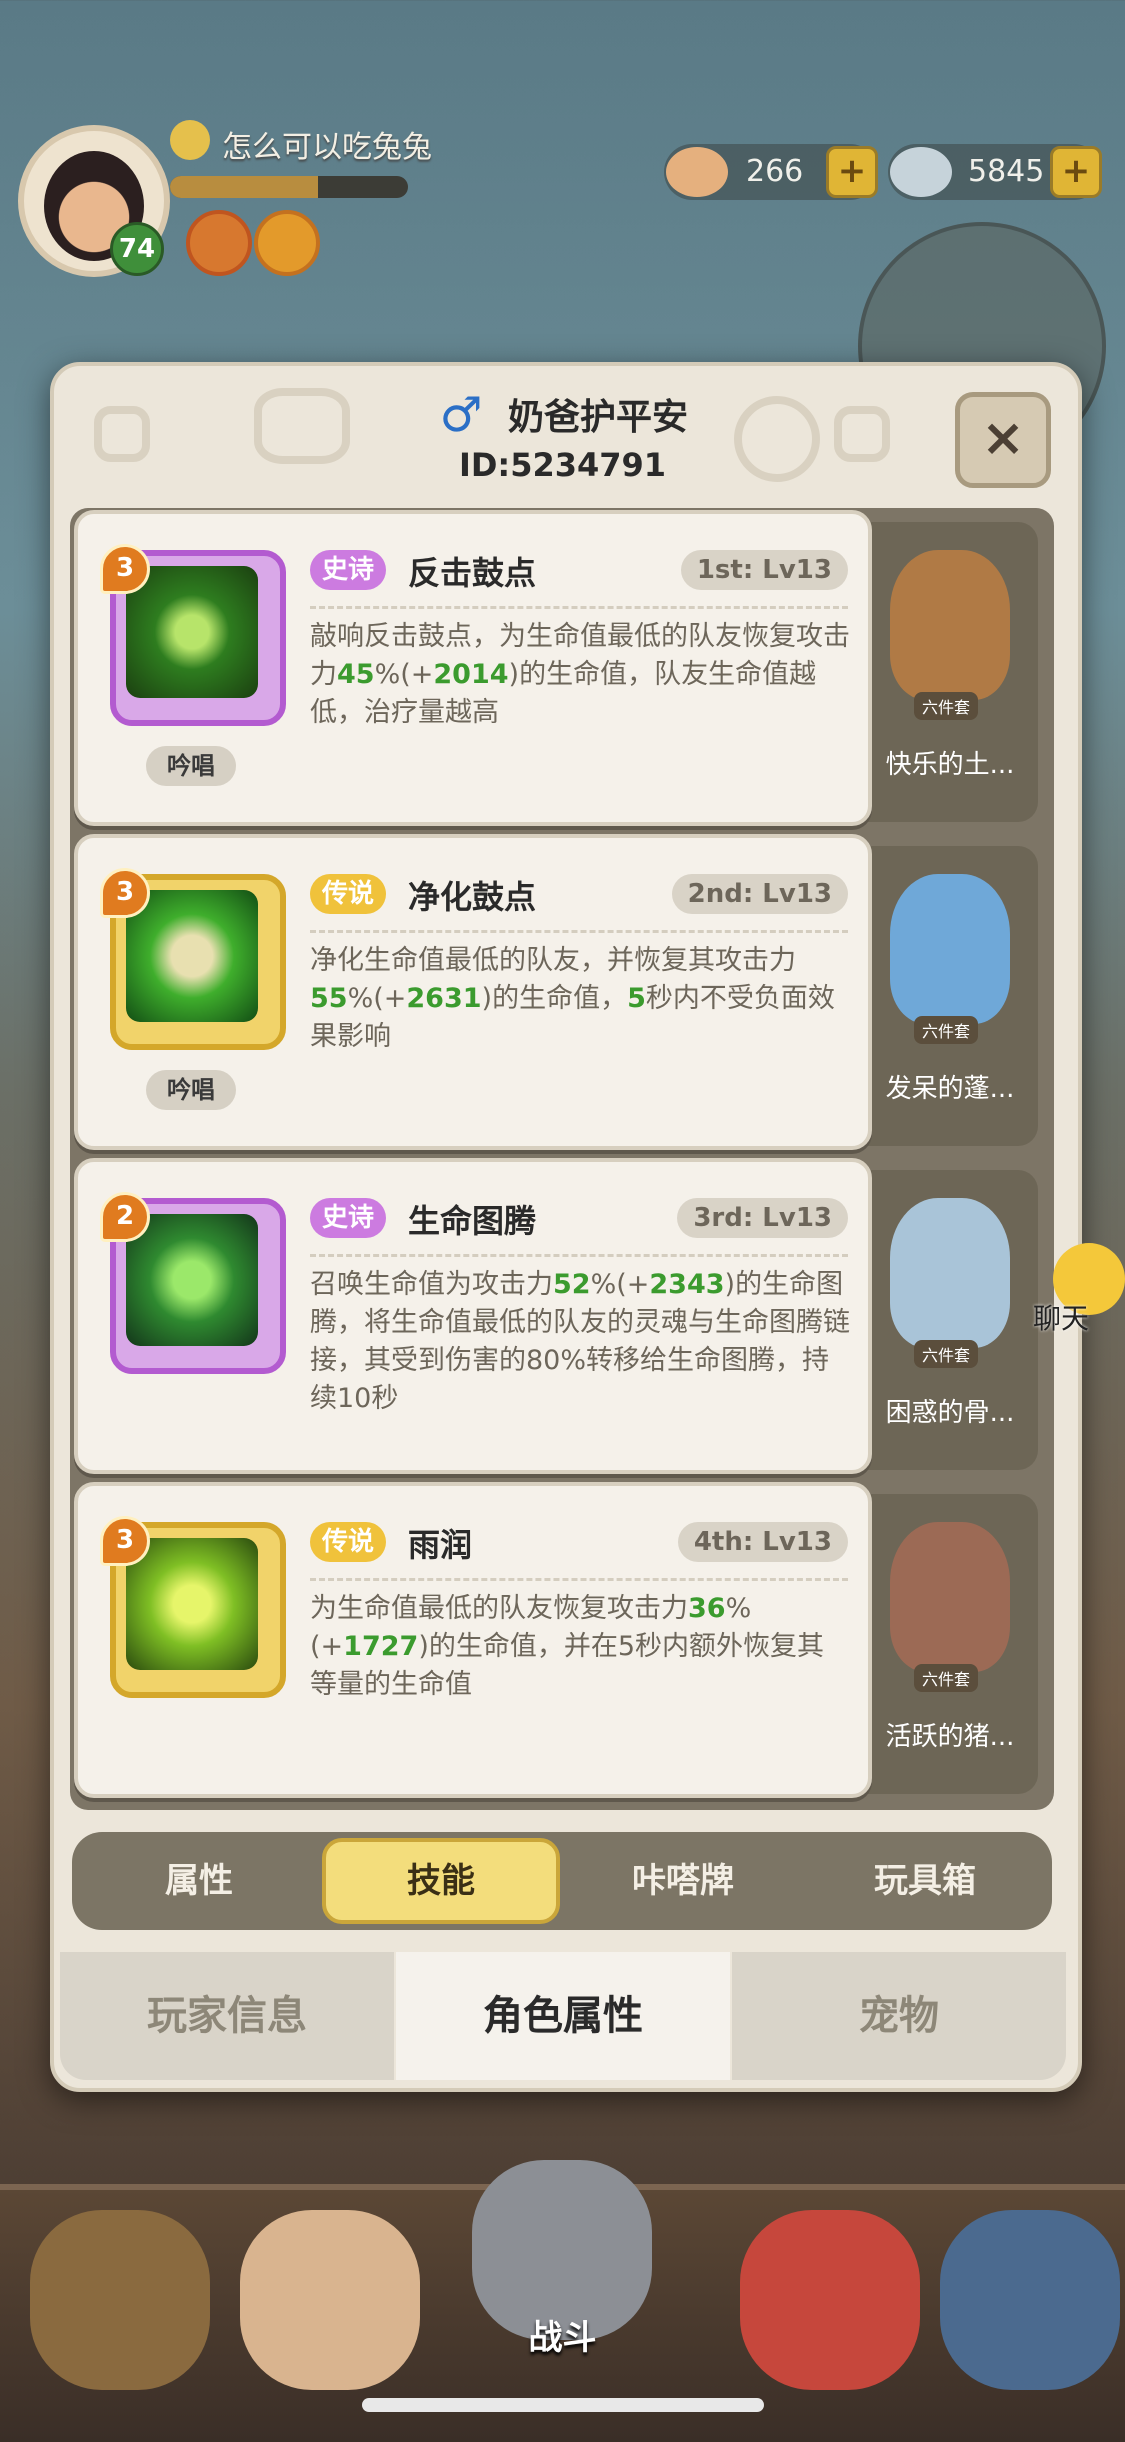 Image resolution: width=1125 pixels, height=2442 pixels. Describe the element at coordinates (431, 1284) in the screenshot. I see `desc-text: 召唤生命值为攻击力` at that location.